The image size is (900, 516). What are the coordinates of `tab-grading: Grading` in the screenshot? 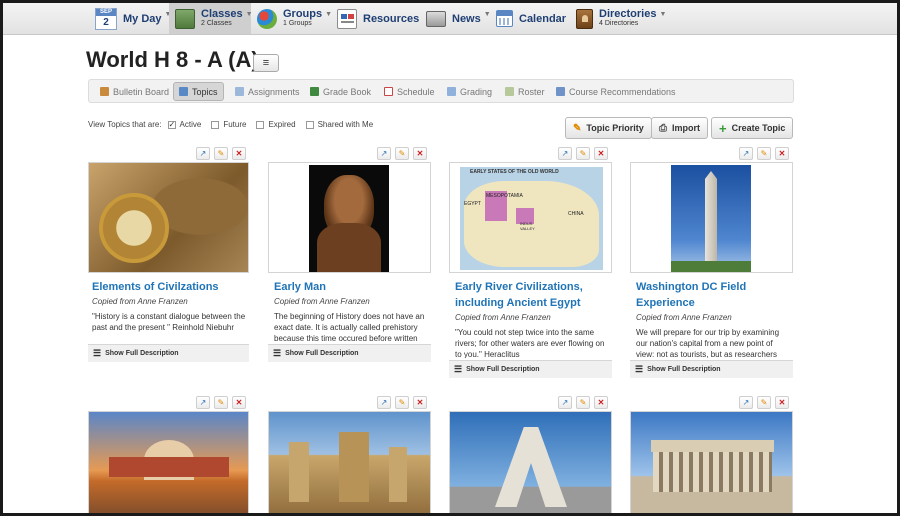 It's located at (469, 91).